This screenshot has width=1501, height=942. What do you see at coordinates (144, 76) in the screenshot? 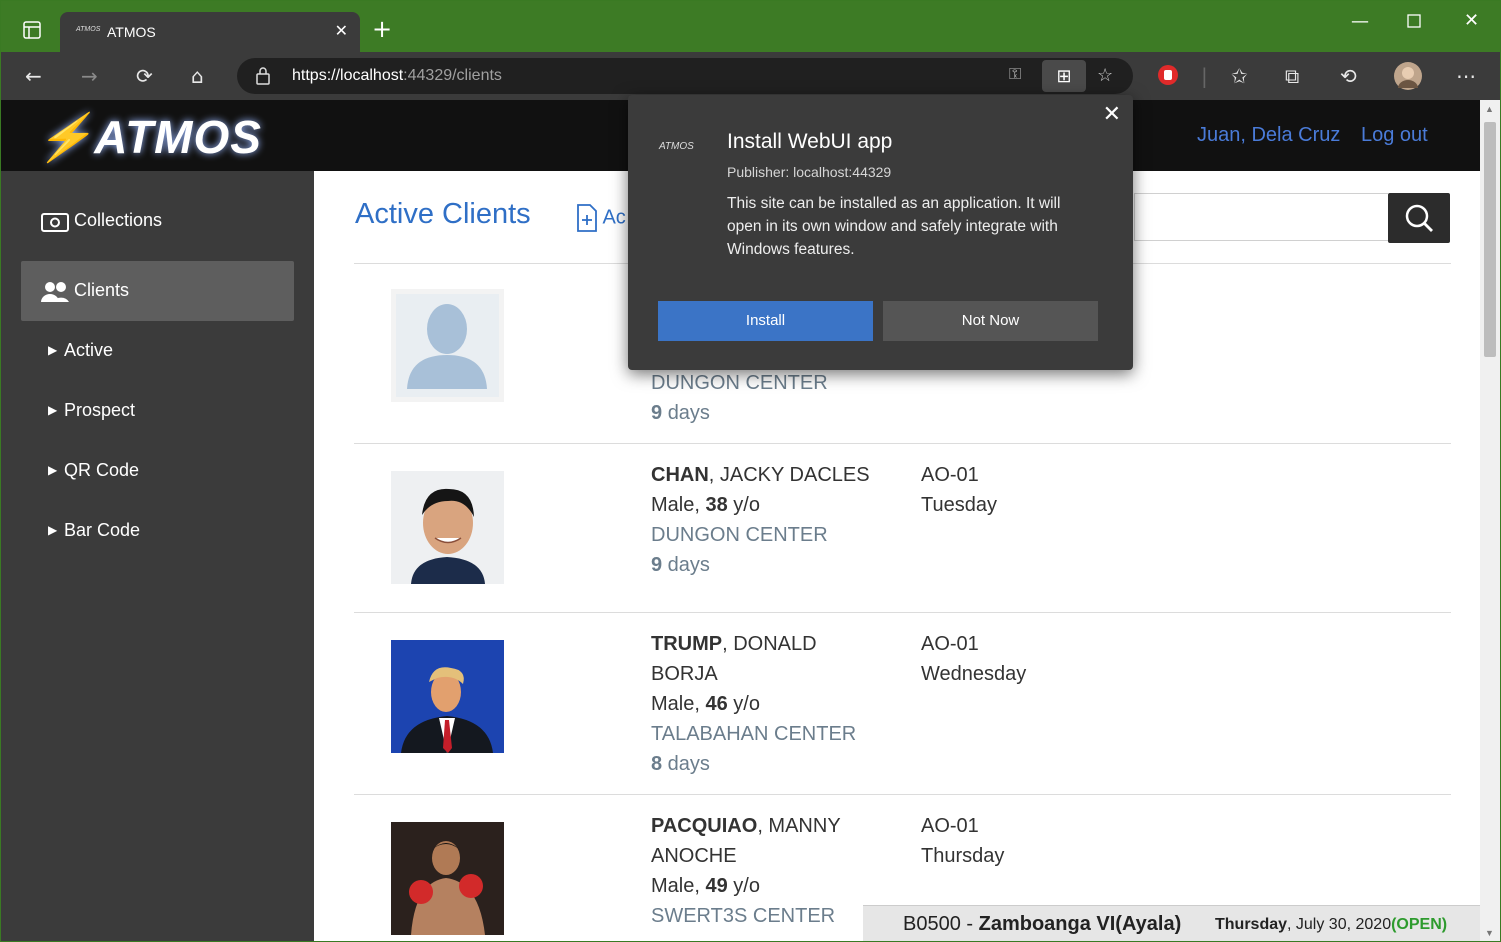
I see `refresh-icon: ⟳` at bounding box center [144, 76].